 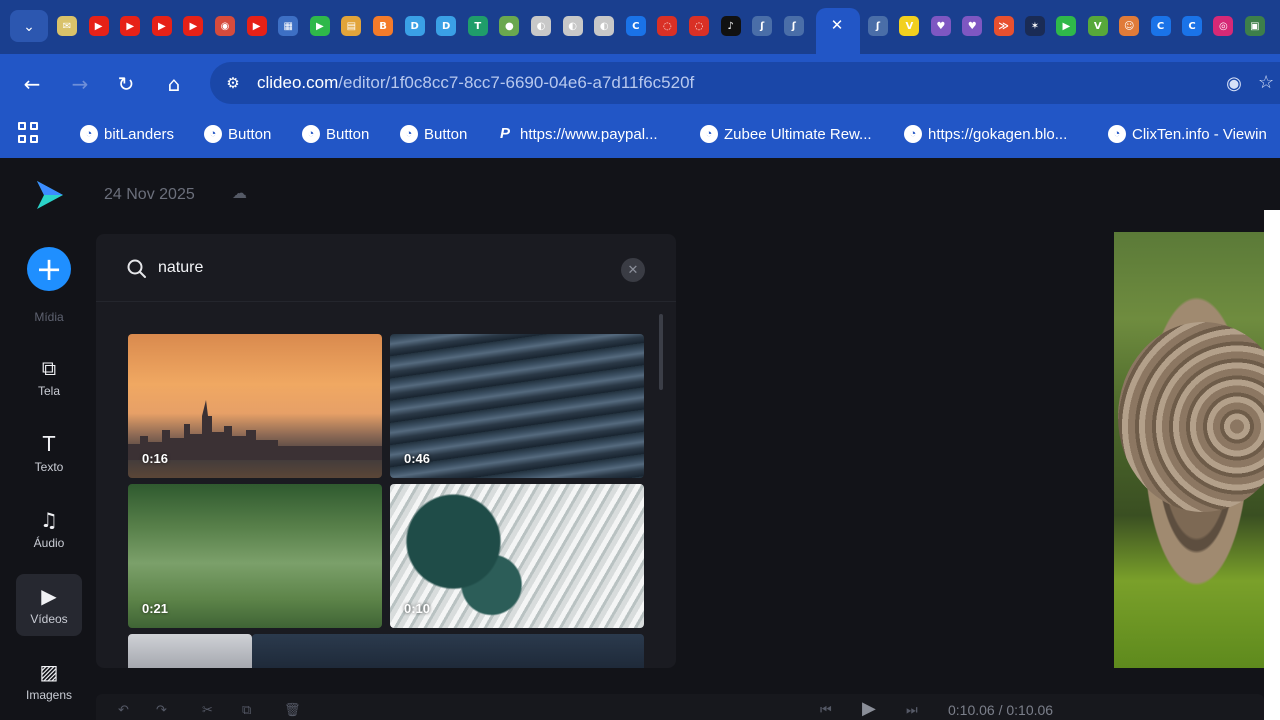 I want to click on folder-icon: ▤, so click(x=351, y=26).